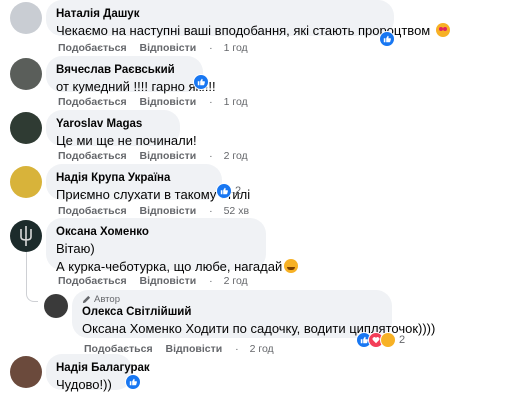  What do you see at coordinates (177, 266) in the screenshot?
I see `comment-text: А курка-чеботурка, що любе, нагадай` at bounding box center [177, 266].